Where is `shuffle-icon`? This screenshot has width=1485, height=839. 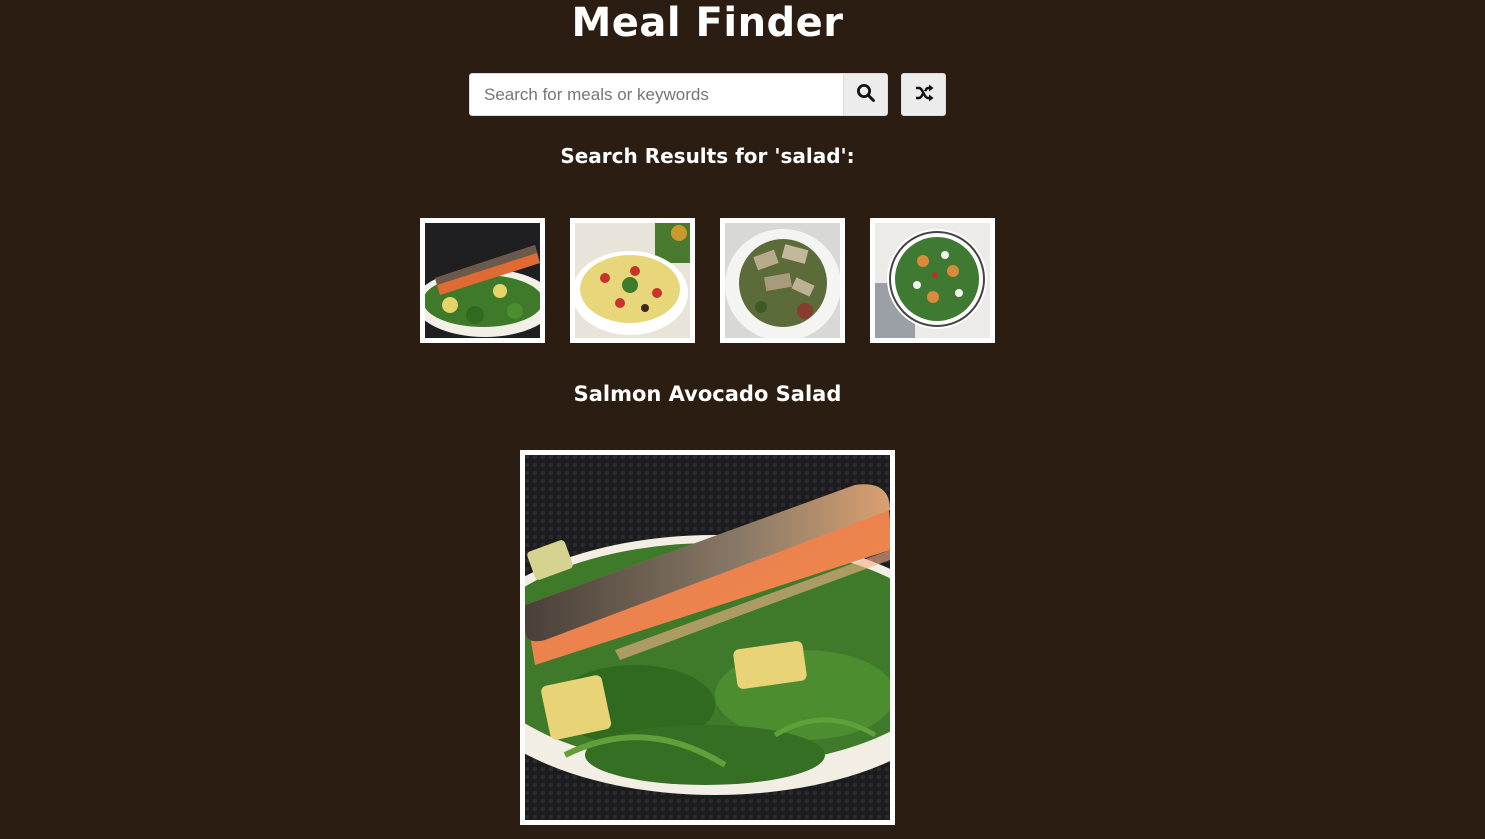 shuffle-icon is located at coordinates (924, 94).